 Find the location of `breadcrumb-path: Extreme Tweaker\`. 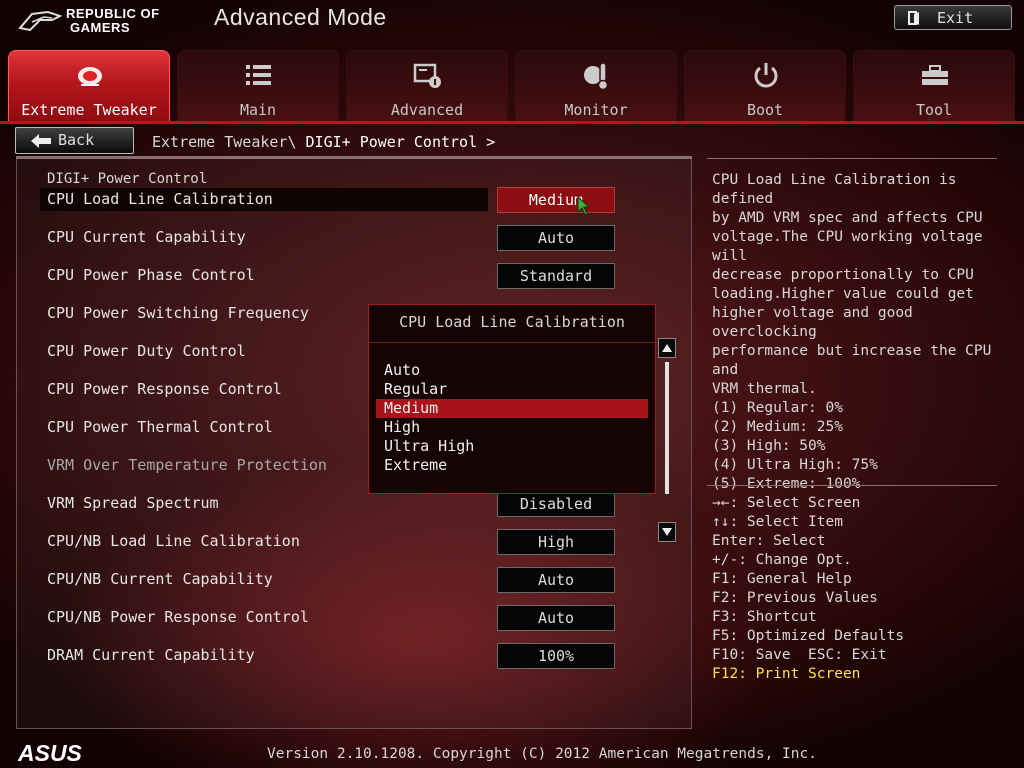

breadcrumb-path: Extreme Tweaker\ is located at coordinates (229, 142).